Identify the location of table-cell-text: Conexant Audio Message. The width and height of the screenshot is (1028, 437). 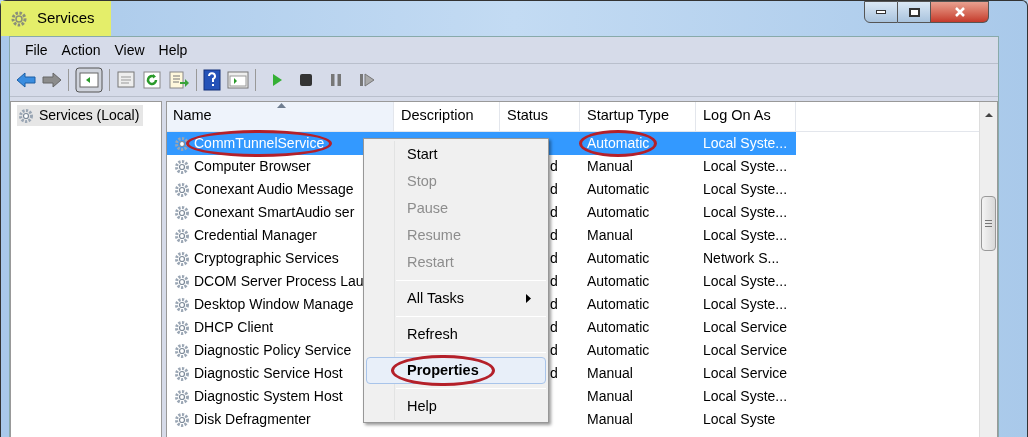
(274, 189).